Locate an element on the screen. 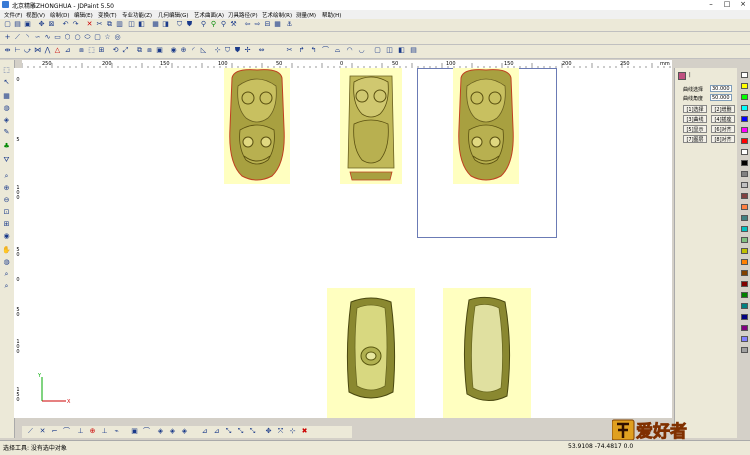  snap-edge-icon: ⊿ is located at coordinates (216, 431).